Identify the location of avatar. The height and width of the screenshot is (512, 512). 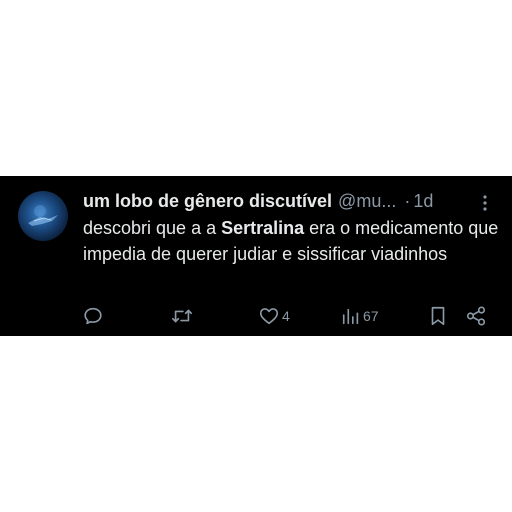
(43, 216).